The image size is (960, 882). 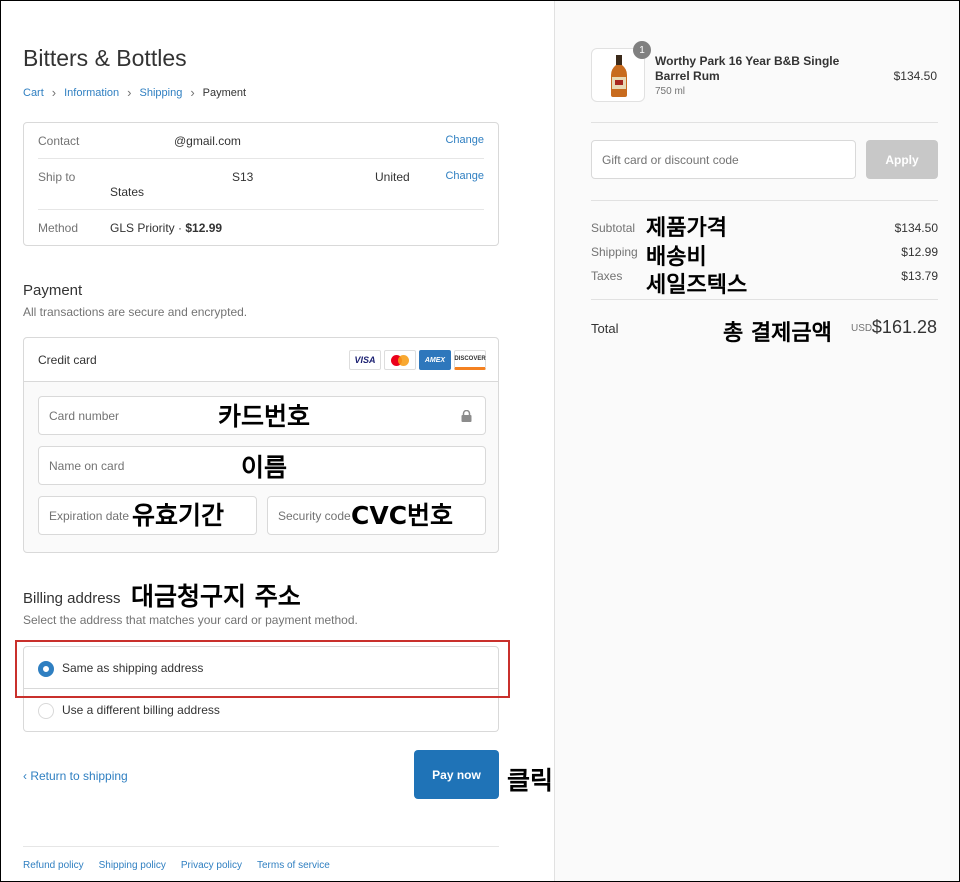 What do you see at coordinates (204, 228) in the screenshot?
I see `method-price: $12.99` at bounding box center [204, 228].